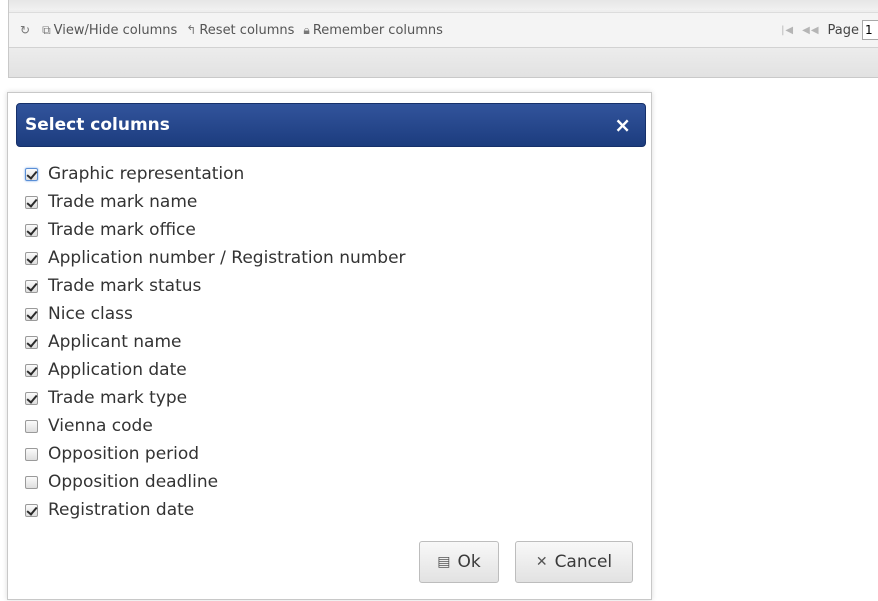 The image size is (878, 601). I want to click on column-option-label: Registration date, so click(121, 510).